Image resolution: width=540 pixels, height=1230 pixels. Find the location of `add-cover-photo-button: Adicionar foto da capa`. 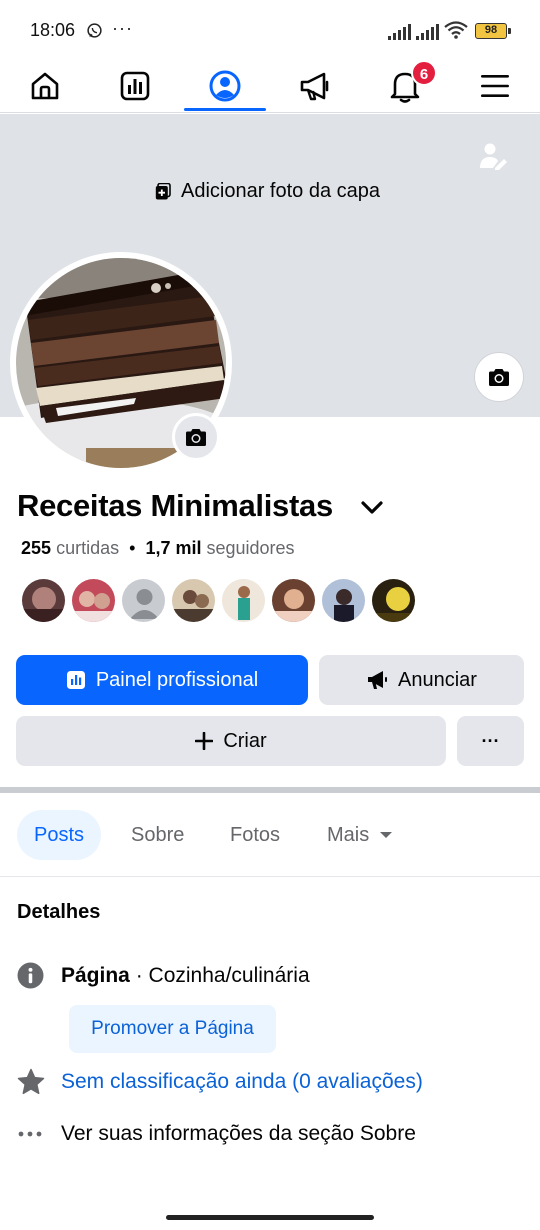

add-cover-photo-button: Adicionar foto da capa is located at coordinates (267, 191).